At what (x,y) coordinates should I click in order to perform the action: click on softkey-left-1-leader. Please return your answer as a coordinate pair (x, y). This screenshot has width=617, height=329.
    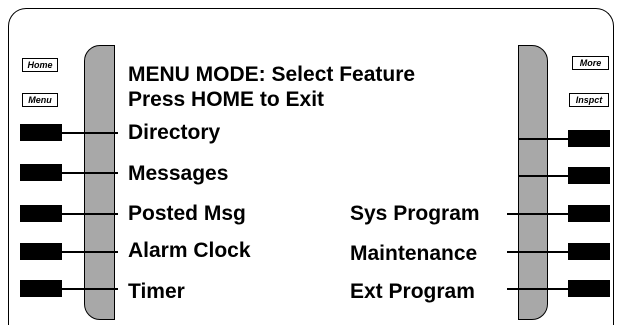
    Looking at the image, I should click on (90, 133).